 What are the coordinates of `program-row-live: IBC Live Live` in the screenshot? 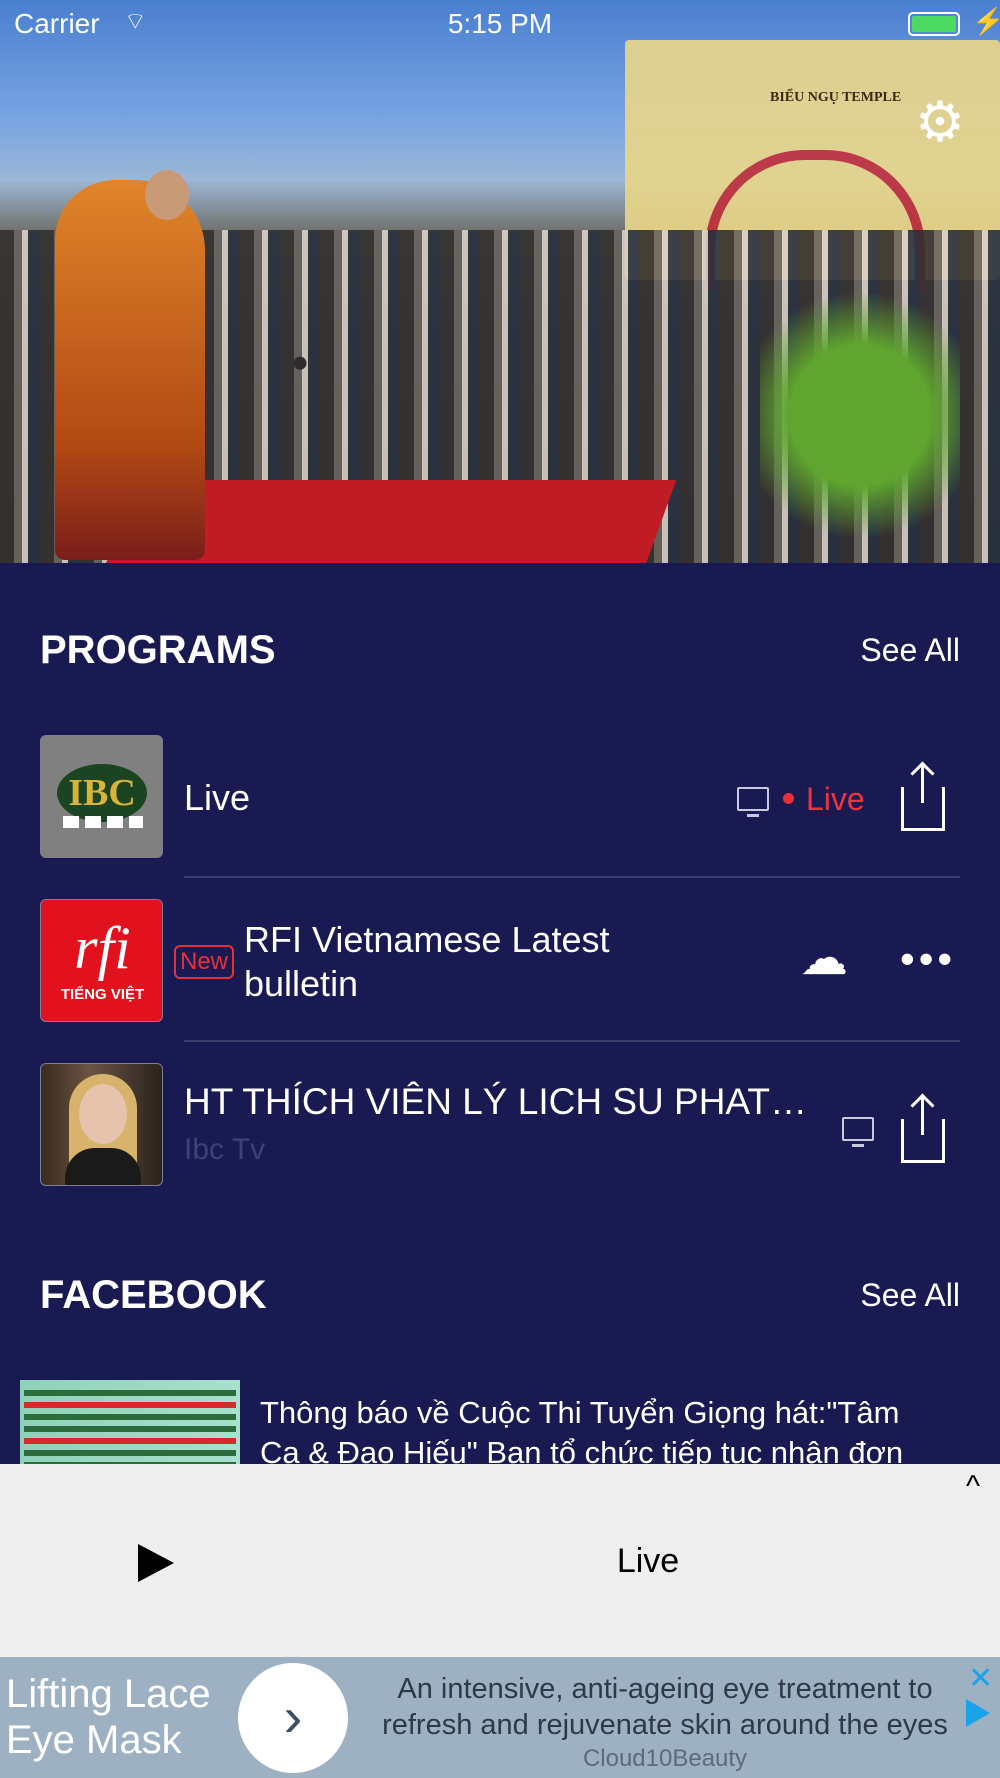 It's located at (500, 797).